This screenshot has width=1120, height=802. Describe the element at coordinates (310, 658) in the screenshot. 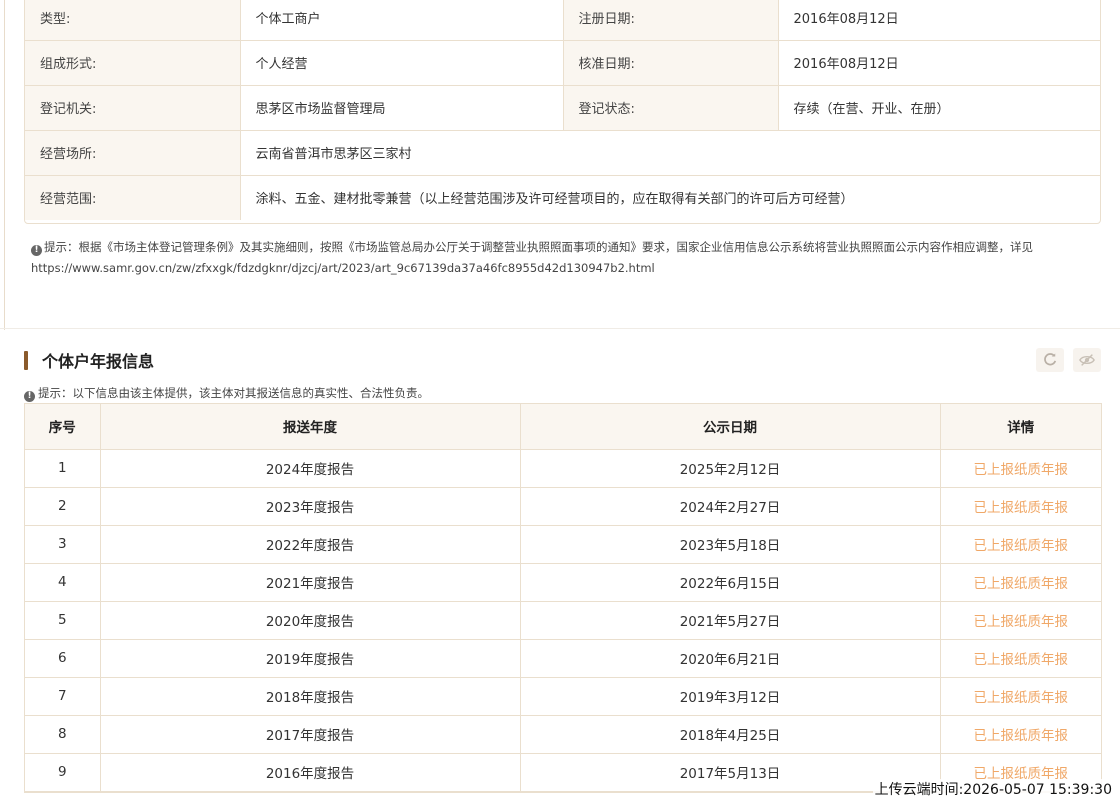

I see `report-year: 2019年度报告` at that location.